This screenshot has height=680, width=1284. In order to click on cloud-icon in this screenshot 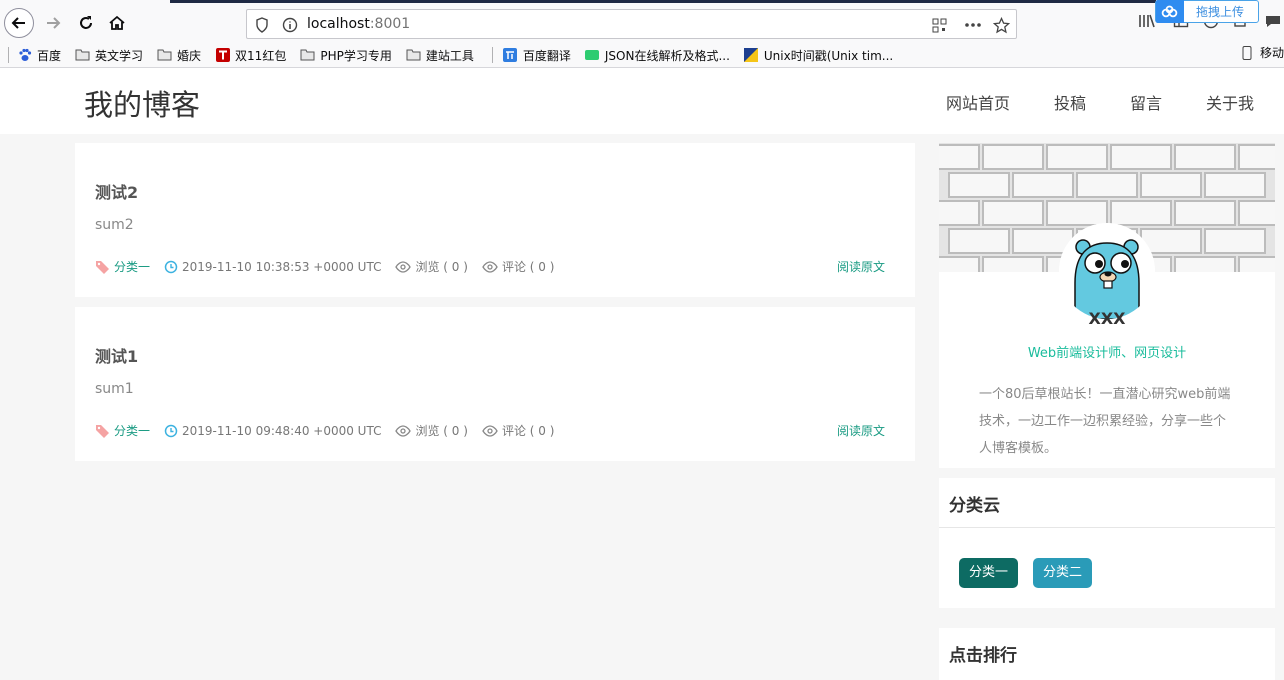, I will do `click(1170, 11)`.